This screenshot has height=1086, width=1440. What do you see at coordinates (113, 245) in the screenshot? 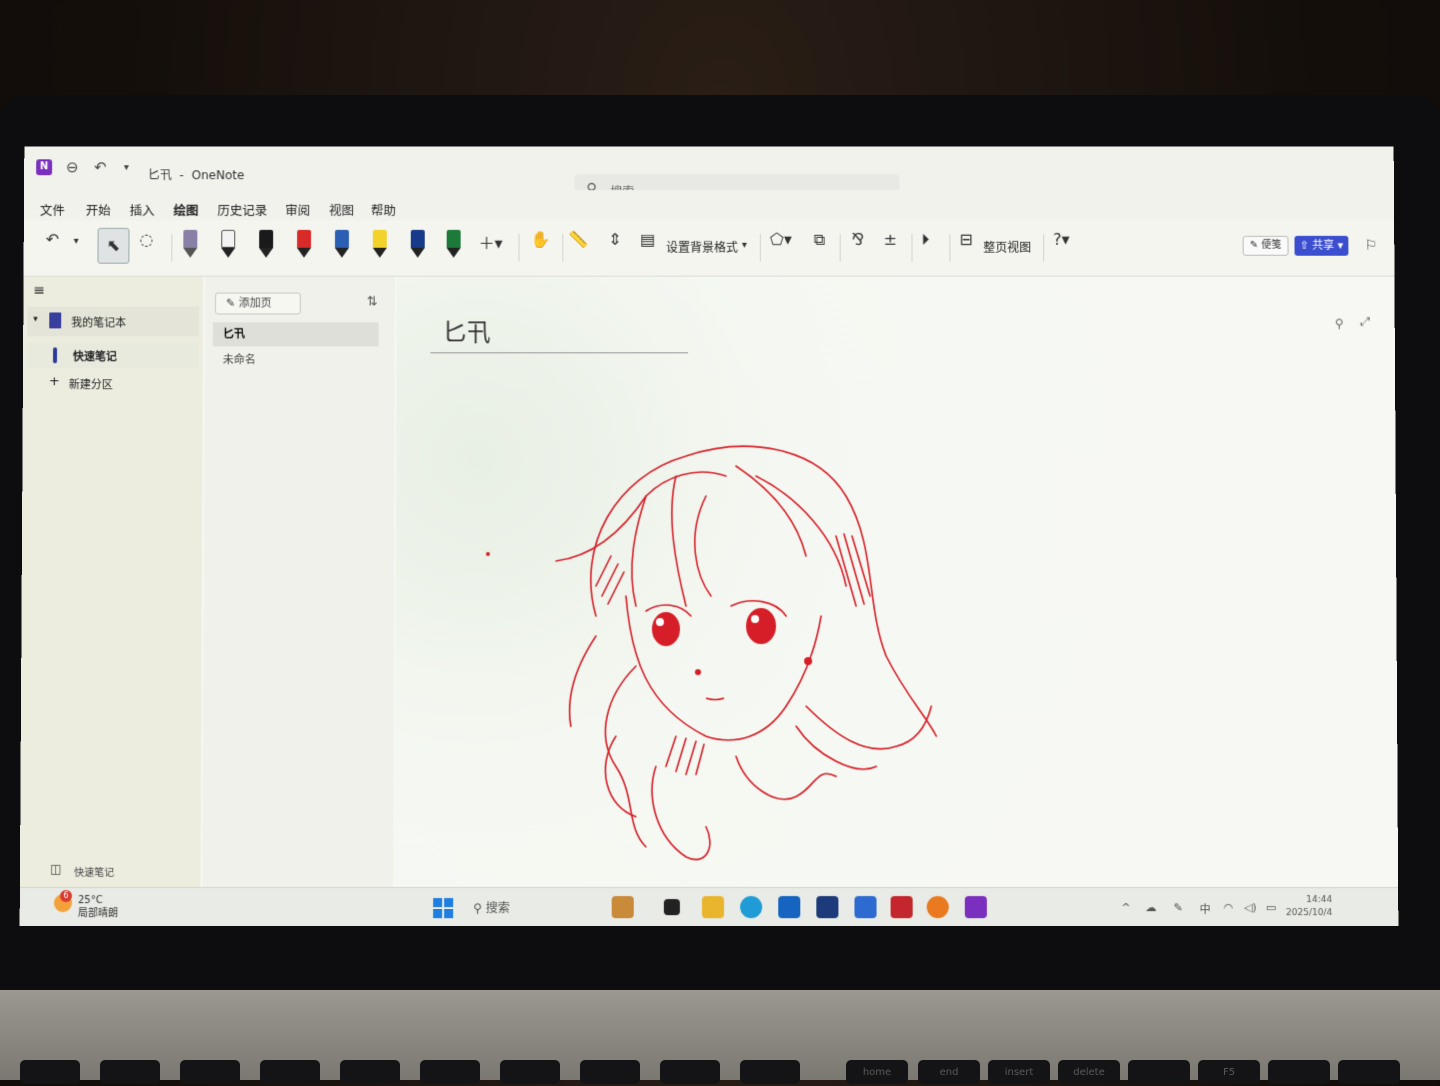
I see `select-tool-icon: ⬉` at bounding box center [113, 245].